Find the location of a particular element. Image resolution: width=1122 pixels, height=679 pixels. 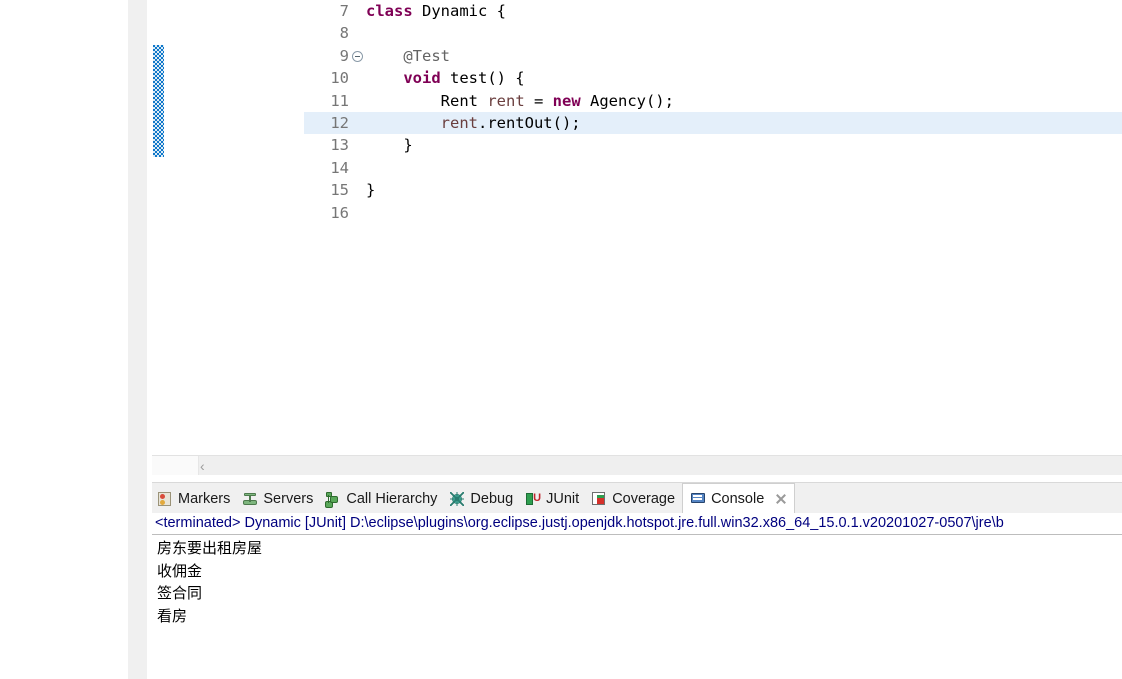

editor-horizontal-scrollbar: ‹ is located at coordinates (637, 465).